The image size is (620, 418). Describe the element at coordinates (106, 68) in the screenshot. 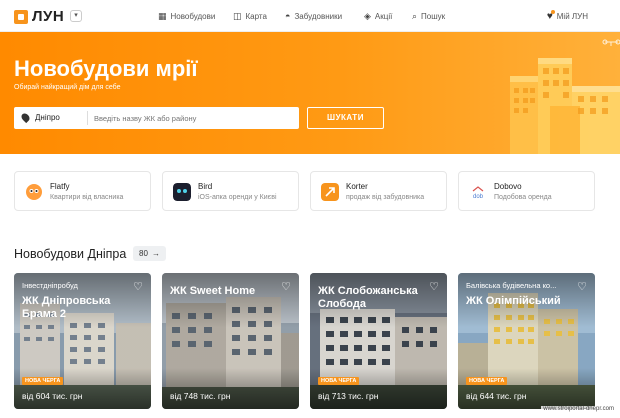

I see `hero-title: Новобудови мрії` at that location.